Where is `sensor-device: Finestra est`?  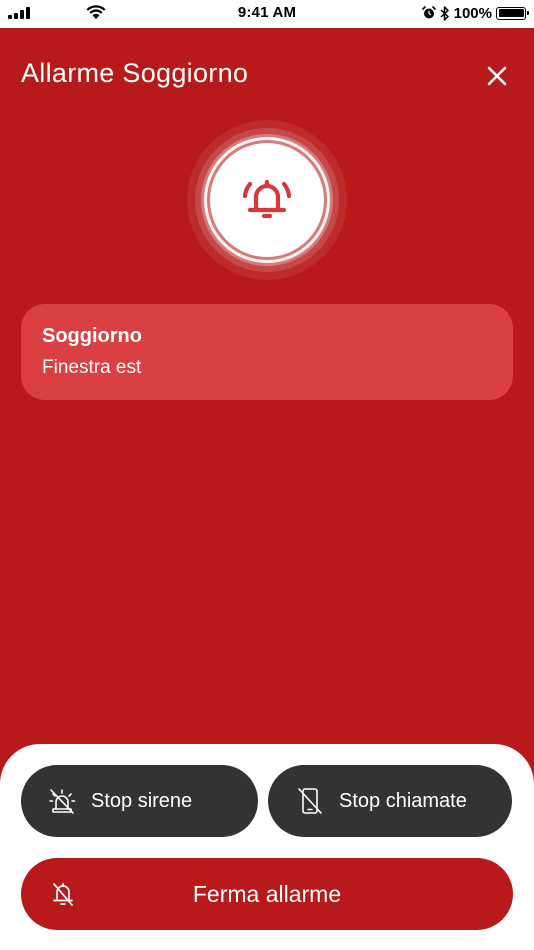 sensor-device: Finestra est is located at coordinates (92, 367).